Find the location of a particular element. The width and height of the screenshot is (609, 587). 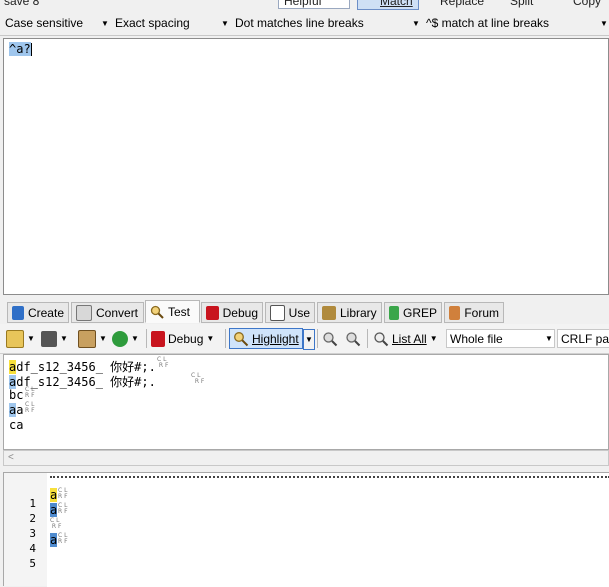

top-left-text: save 8 is located at coordinates (22, 4).